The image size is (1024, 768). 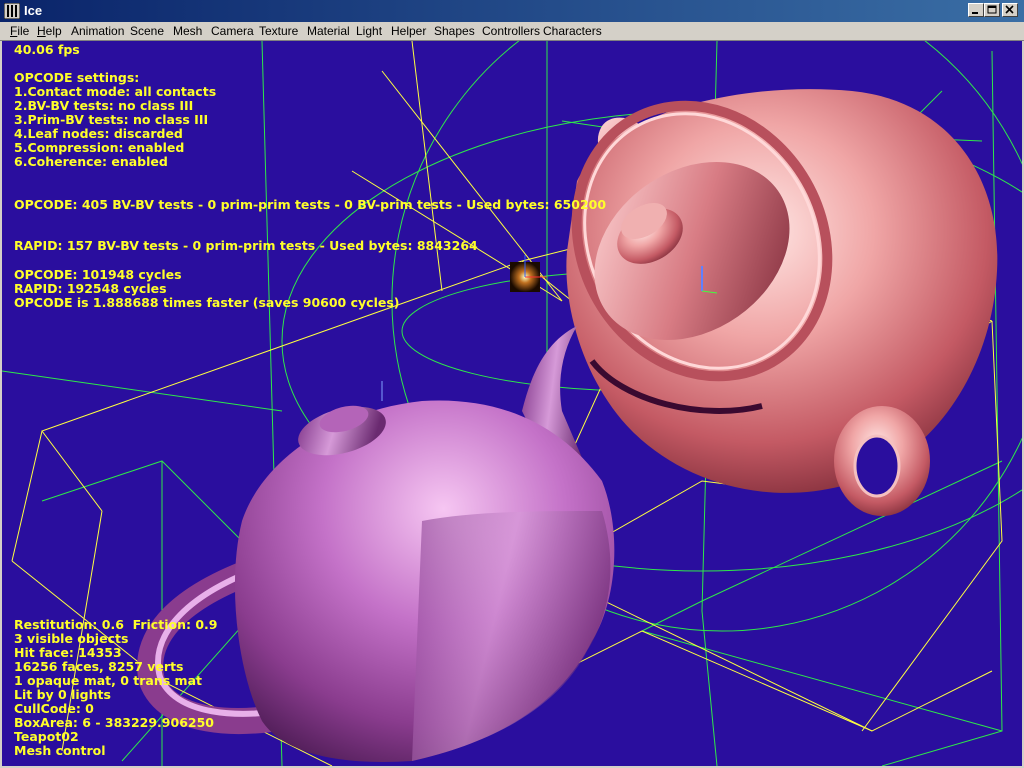 I want to click on app-icon, so click(x=12, y=11).